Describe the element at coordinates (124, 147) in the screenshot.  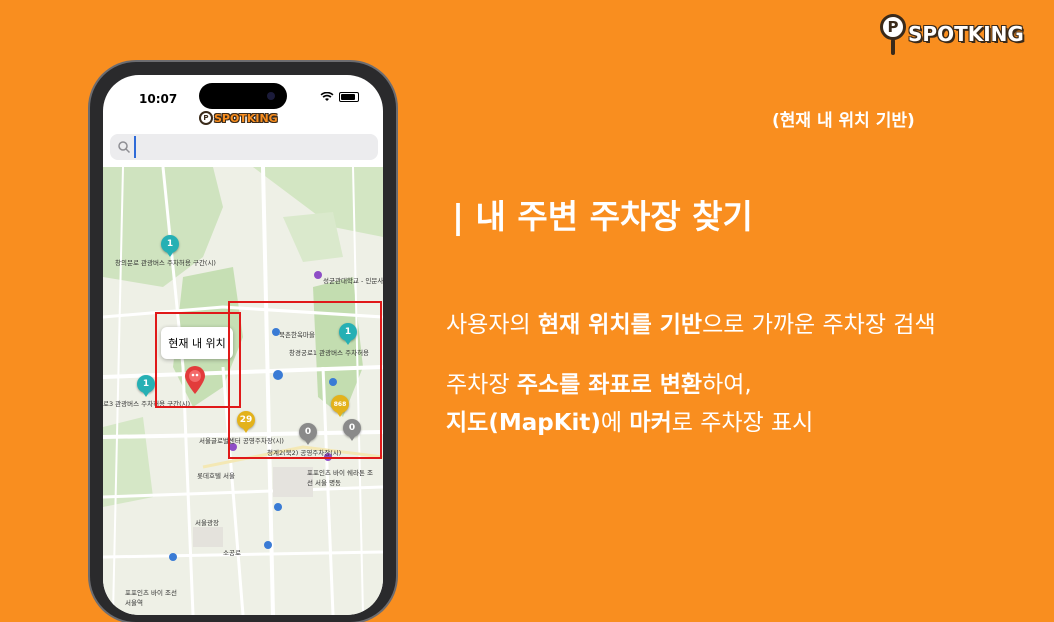
I see `search-icon` at that location.